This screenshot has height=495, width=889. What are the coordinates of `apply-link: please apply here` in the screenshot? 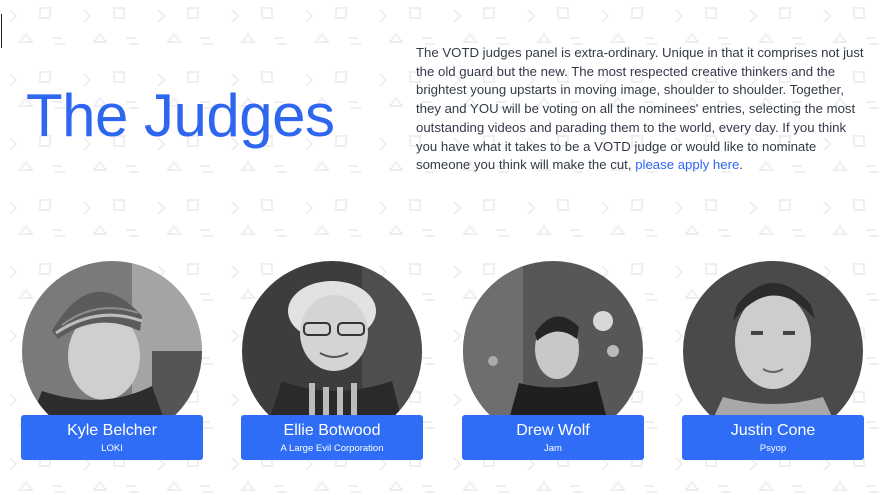 It's located at (687, 164).